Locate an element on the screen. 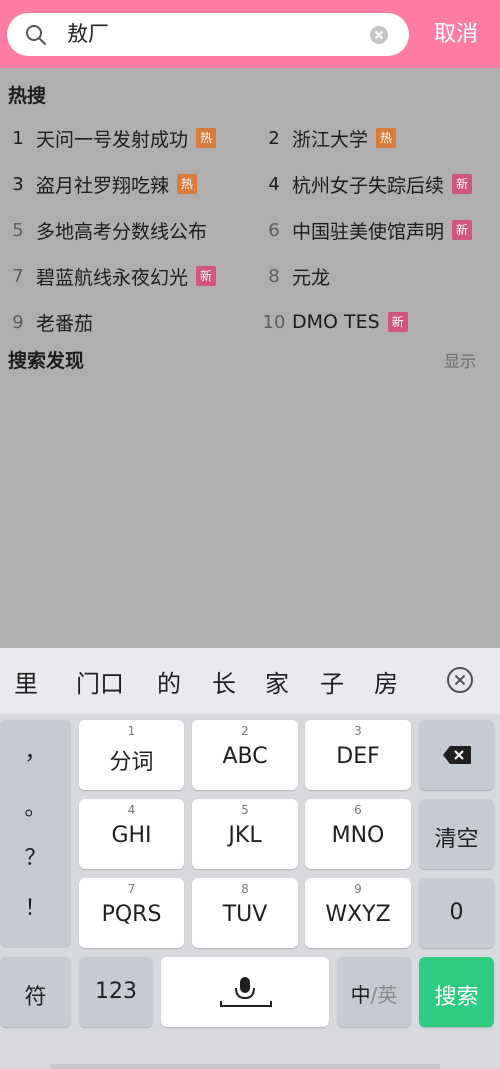 This screenshot has width=500, height=1069. candidate-word: 子 is located at coordinates (332, 681).